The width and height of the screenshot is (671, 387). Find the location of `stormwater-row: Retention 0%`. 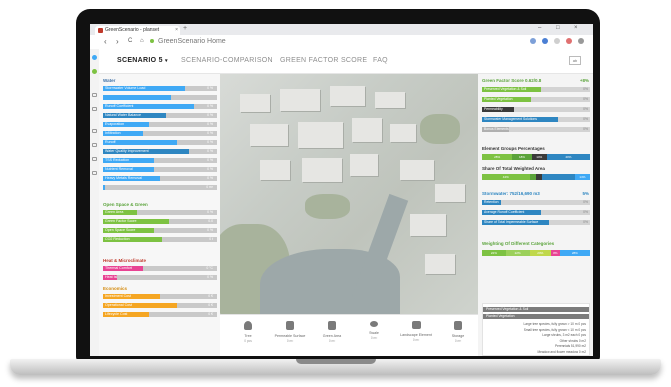

stormwater-row: Retention 0% is located at coordinates (536, 202).